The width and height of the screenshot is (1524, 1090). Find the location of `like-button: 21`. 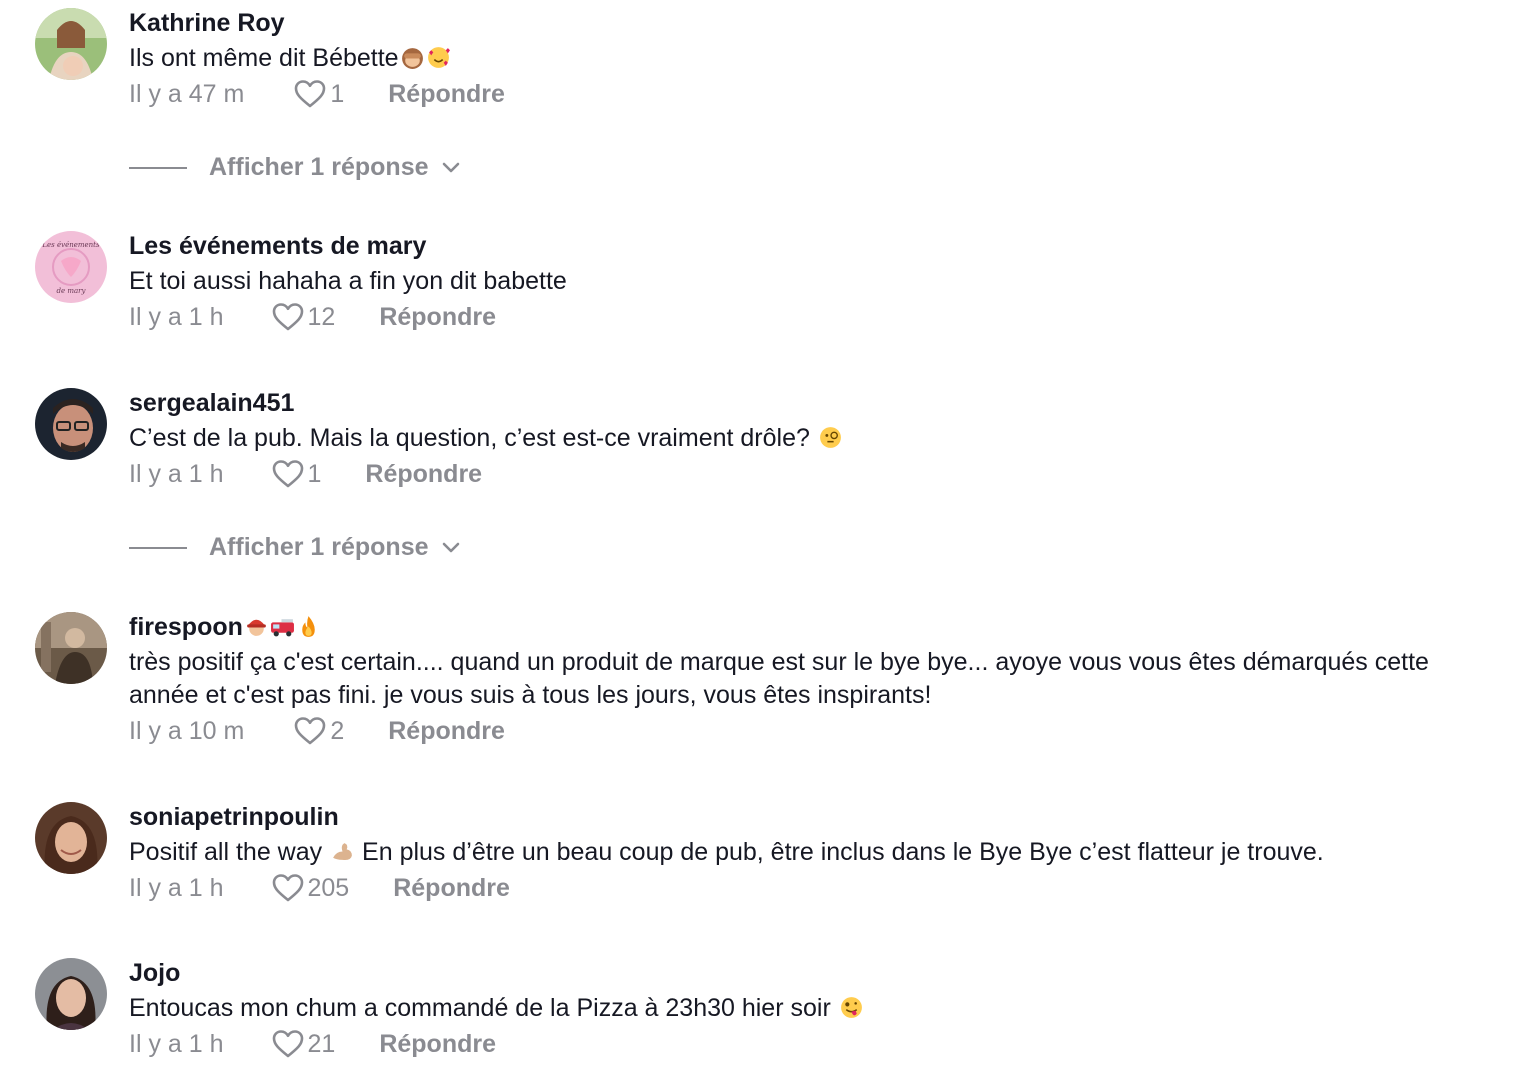

like-button: 21 is located at coordinates (304, 1044).